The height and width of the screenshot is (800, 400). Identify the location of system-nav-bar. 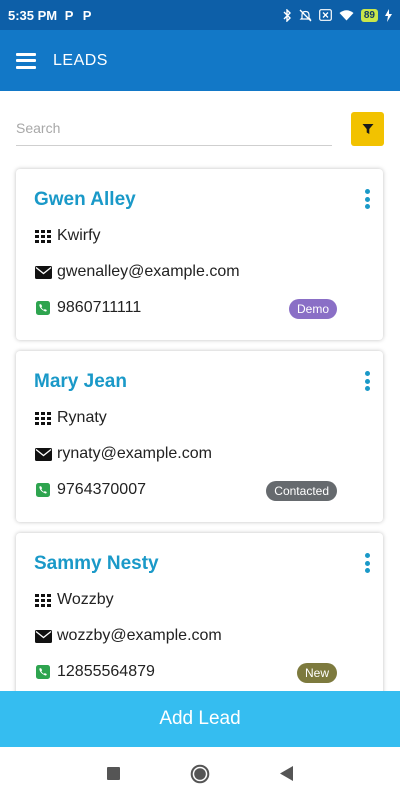
(200, 773).